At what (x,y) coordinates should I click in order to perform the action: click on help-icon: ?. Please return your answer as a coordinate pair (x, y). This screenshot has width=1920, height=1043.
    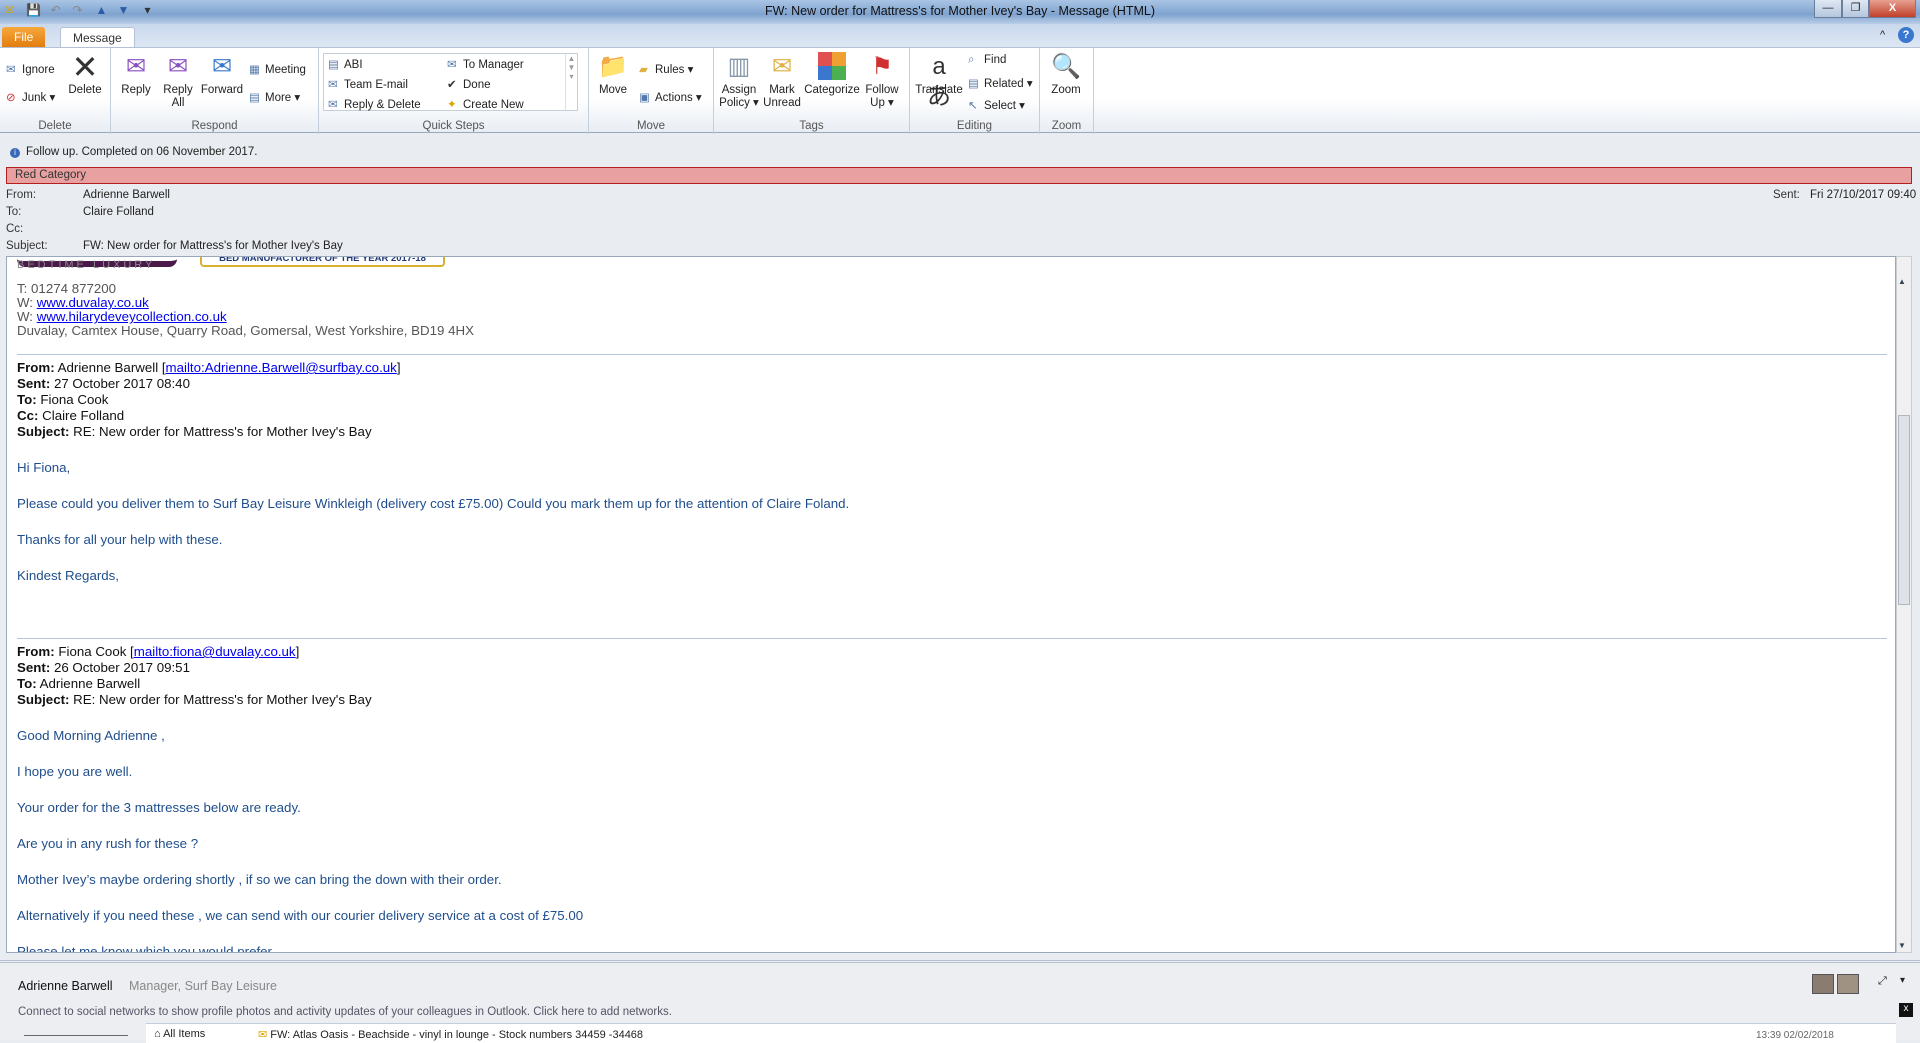
    Looking at the image, I should click on (1906, 35).